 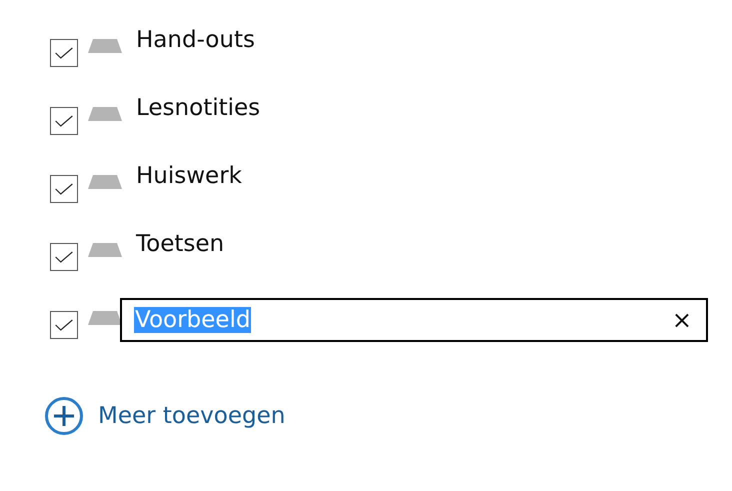 What do you see at coordinates (198, 108) in the screenshot?
I see `section-name: Lesnotities` at bounding box center [198, 108].